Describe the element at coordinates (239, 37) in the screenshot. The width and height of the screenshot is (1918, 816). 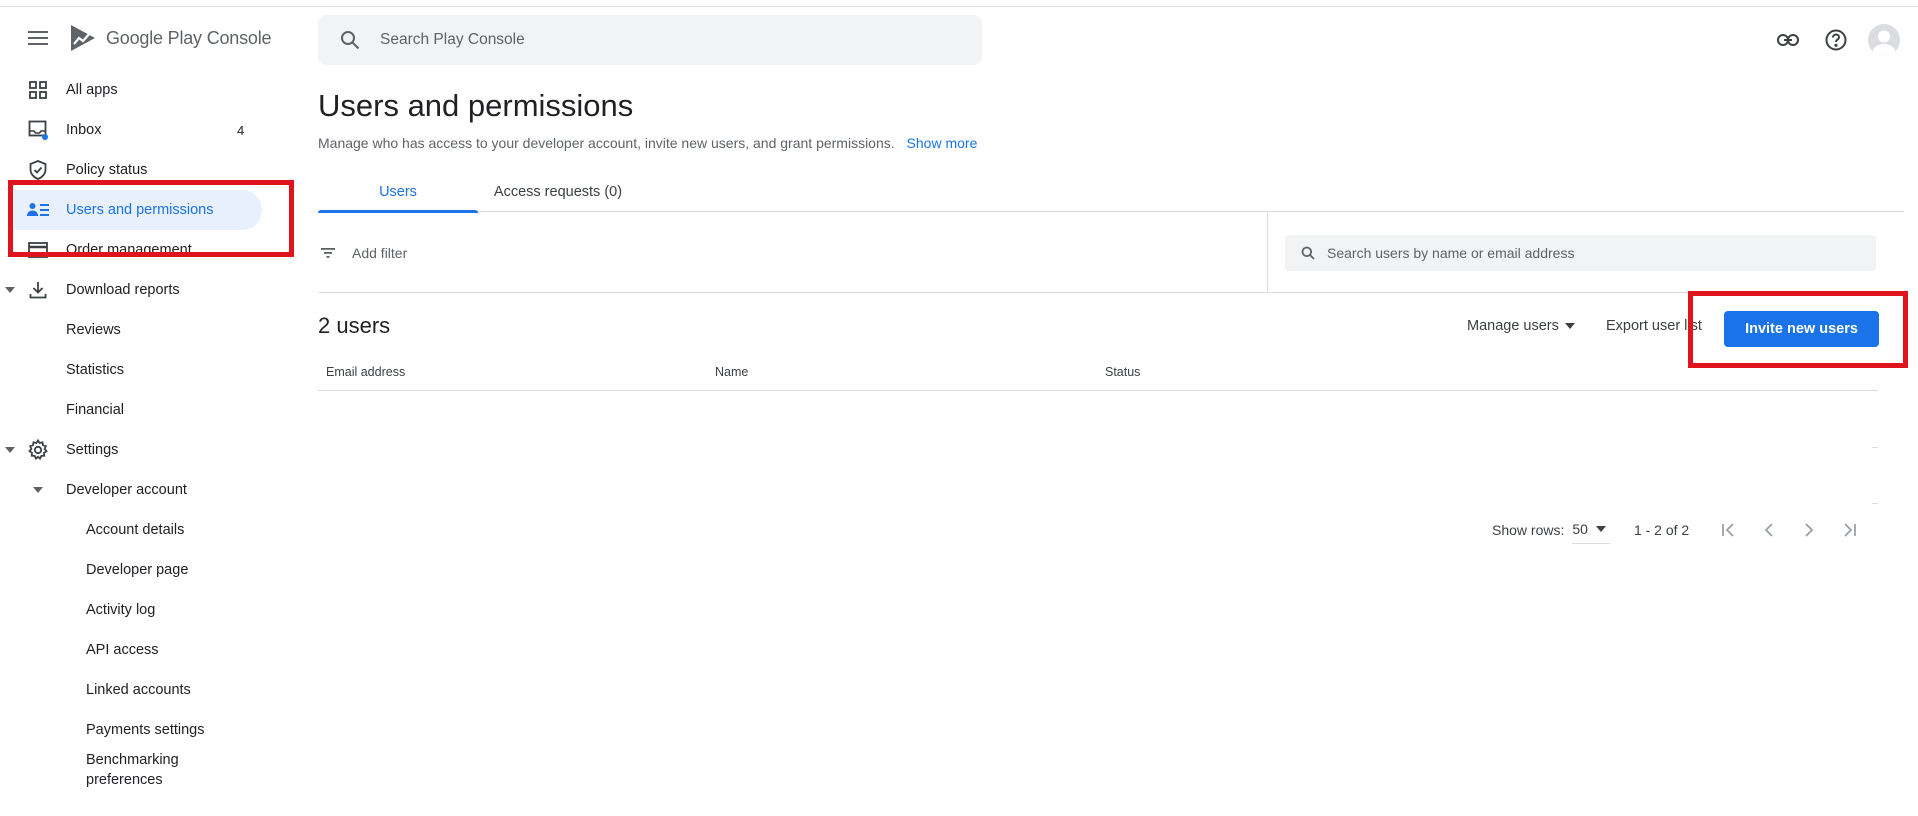
I see `brand-console: Console` at that location.